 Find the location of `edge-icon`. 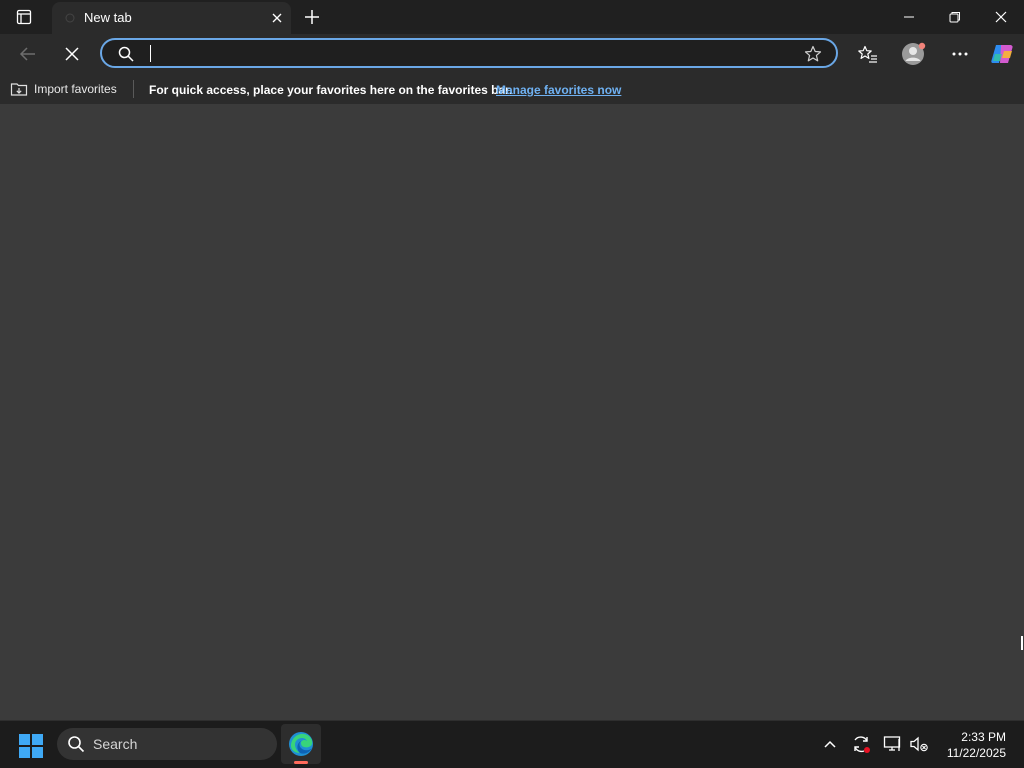

edge-icon is located at coordinates (301, 744).